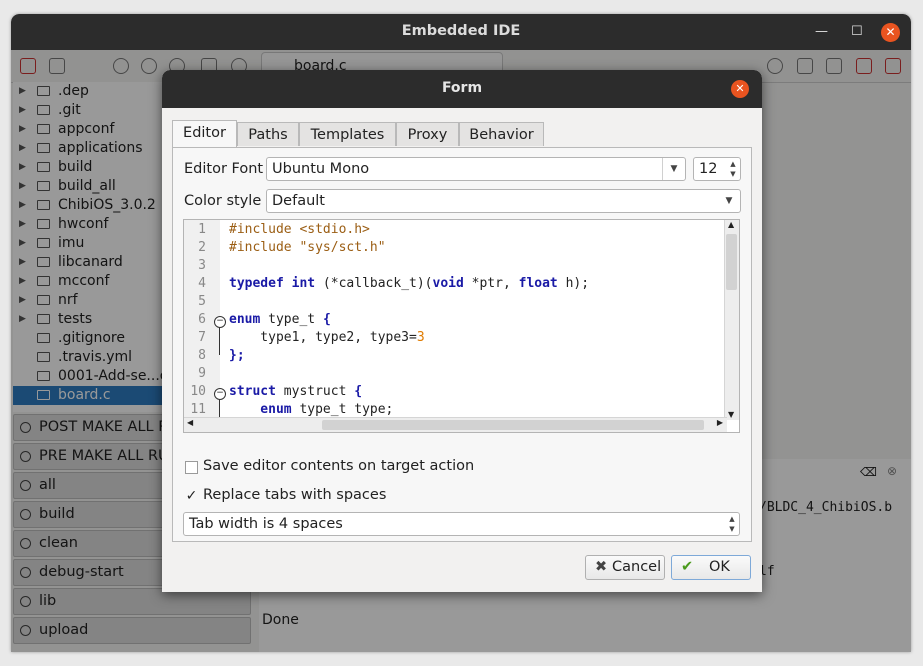 The image size is (923, 666). What do you see at coordinates (268, 134) in the screenshot?
I see `tab-paths: Paths` at bounding box center [268, 134].